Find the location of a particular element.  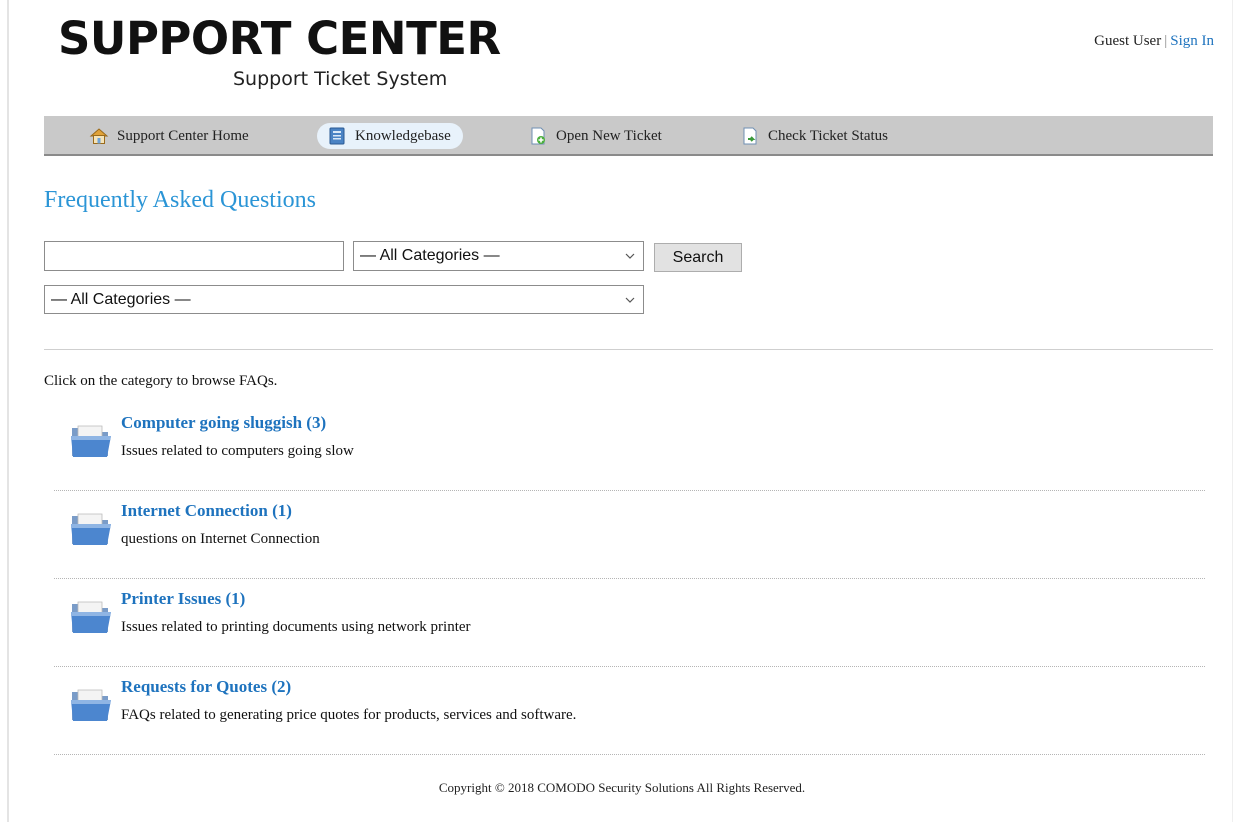

nav-support-center-home: Support Center Home is located at coordinates (170, 136).